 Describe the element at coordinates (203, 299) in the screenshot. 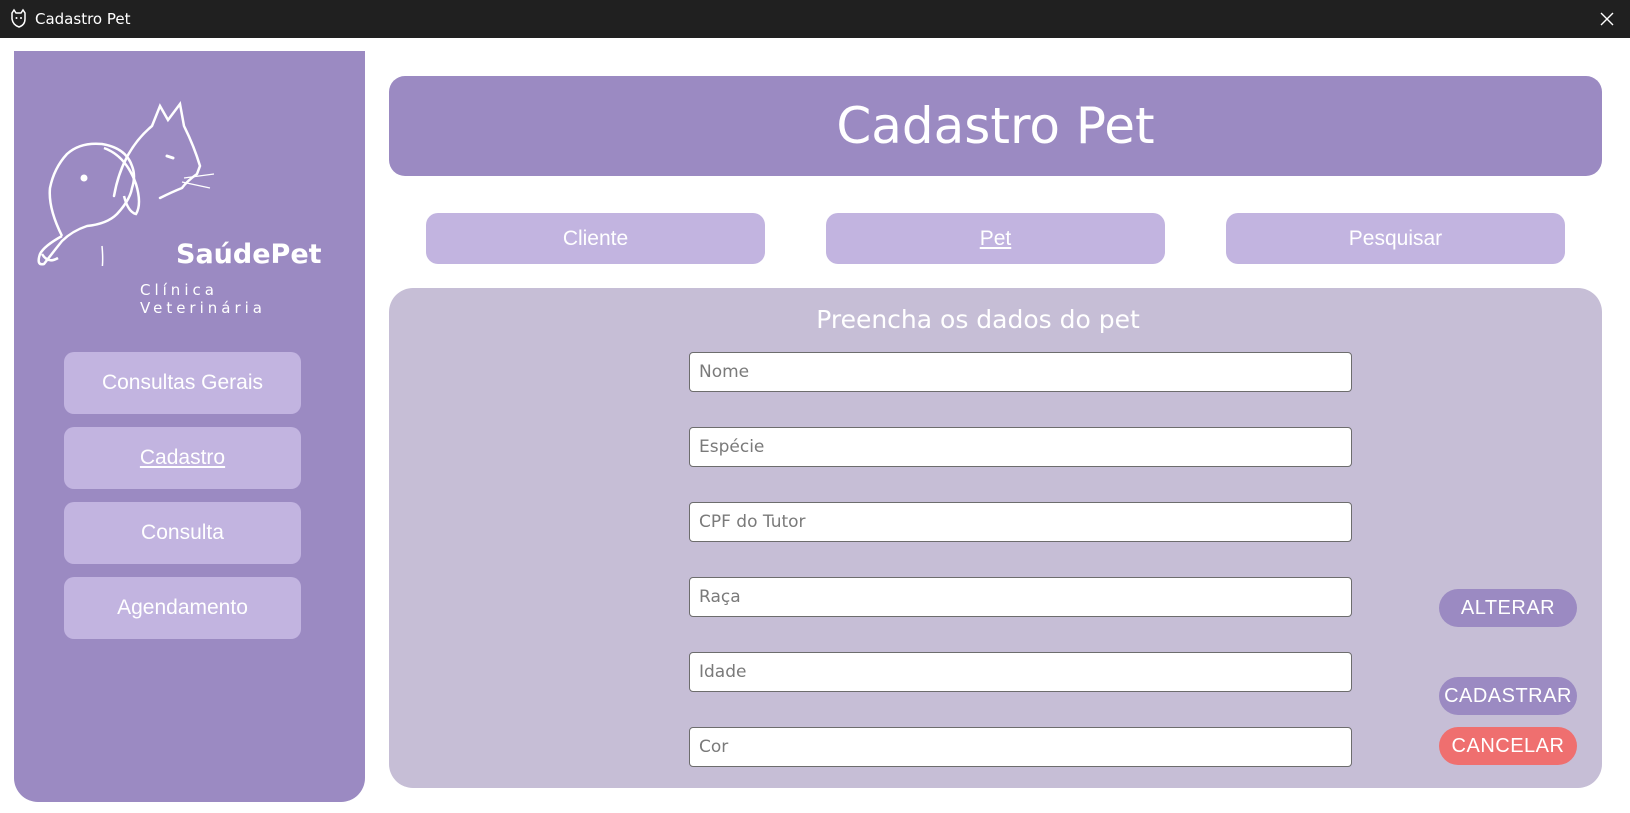

I see `brand-subtitle: Clínica Veterinária` at that location.